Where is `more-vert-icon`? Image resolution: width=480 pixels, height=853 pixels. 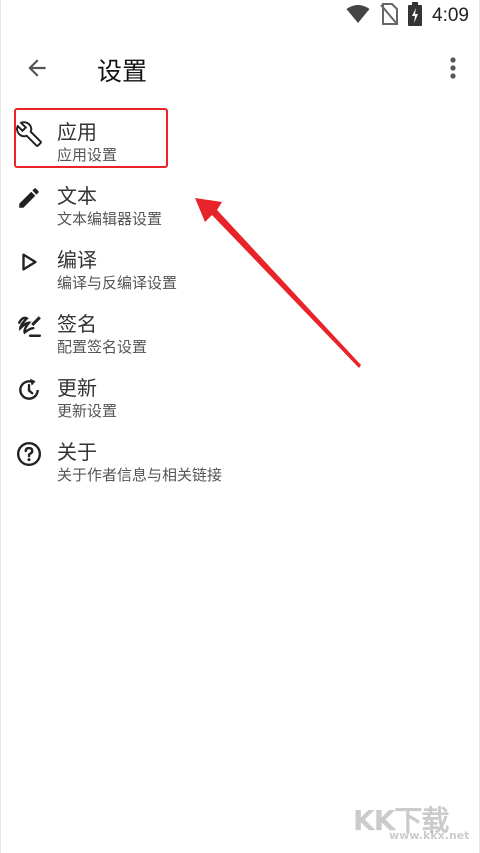
more-vert-icon is located at coordinates (453, 70).